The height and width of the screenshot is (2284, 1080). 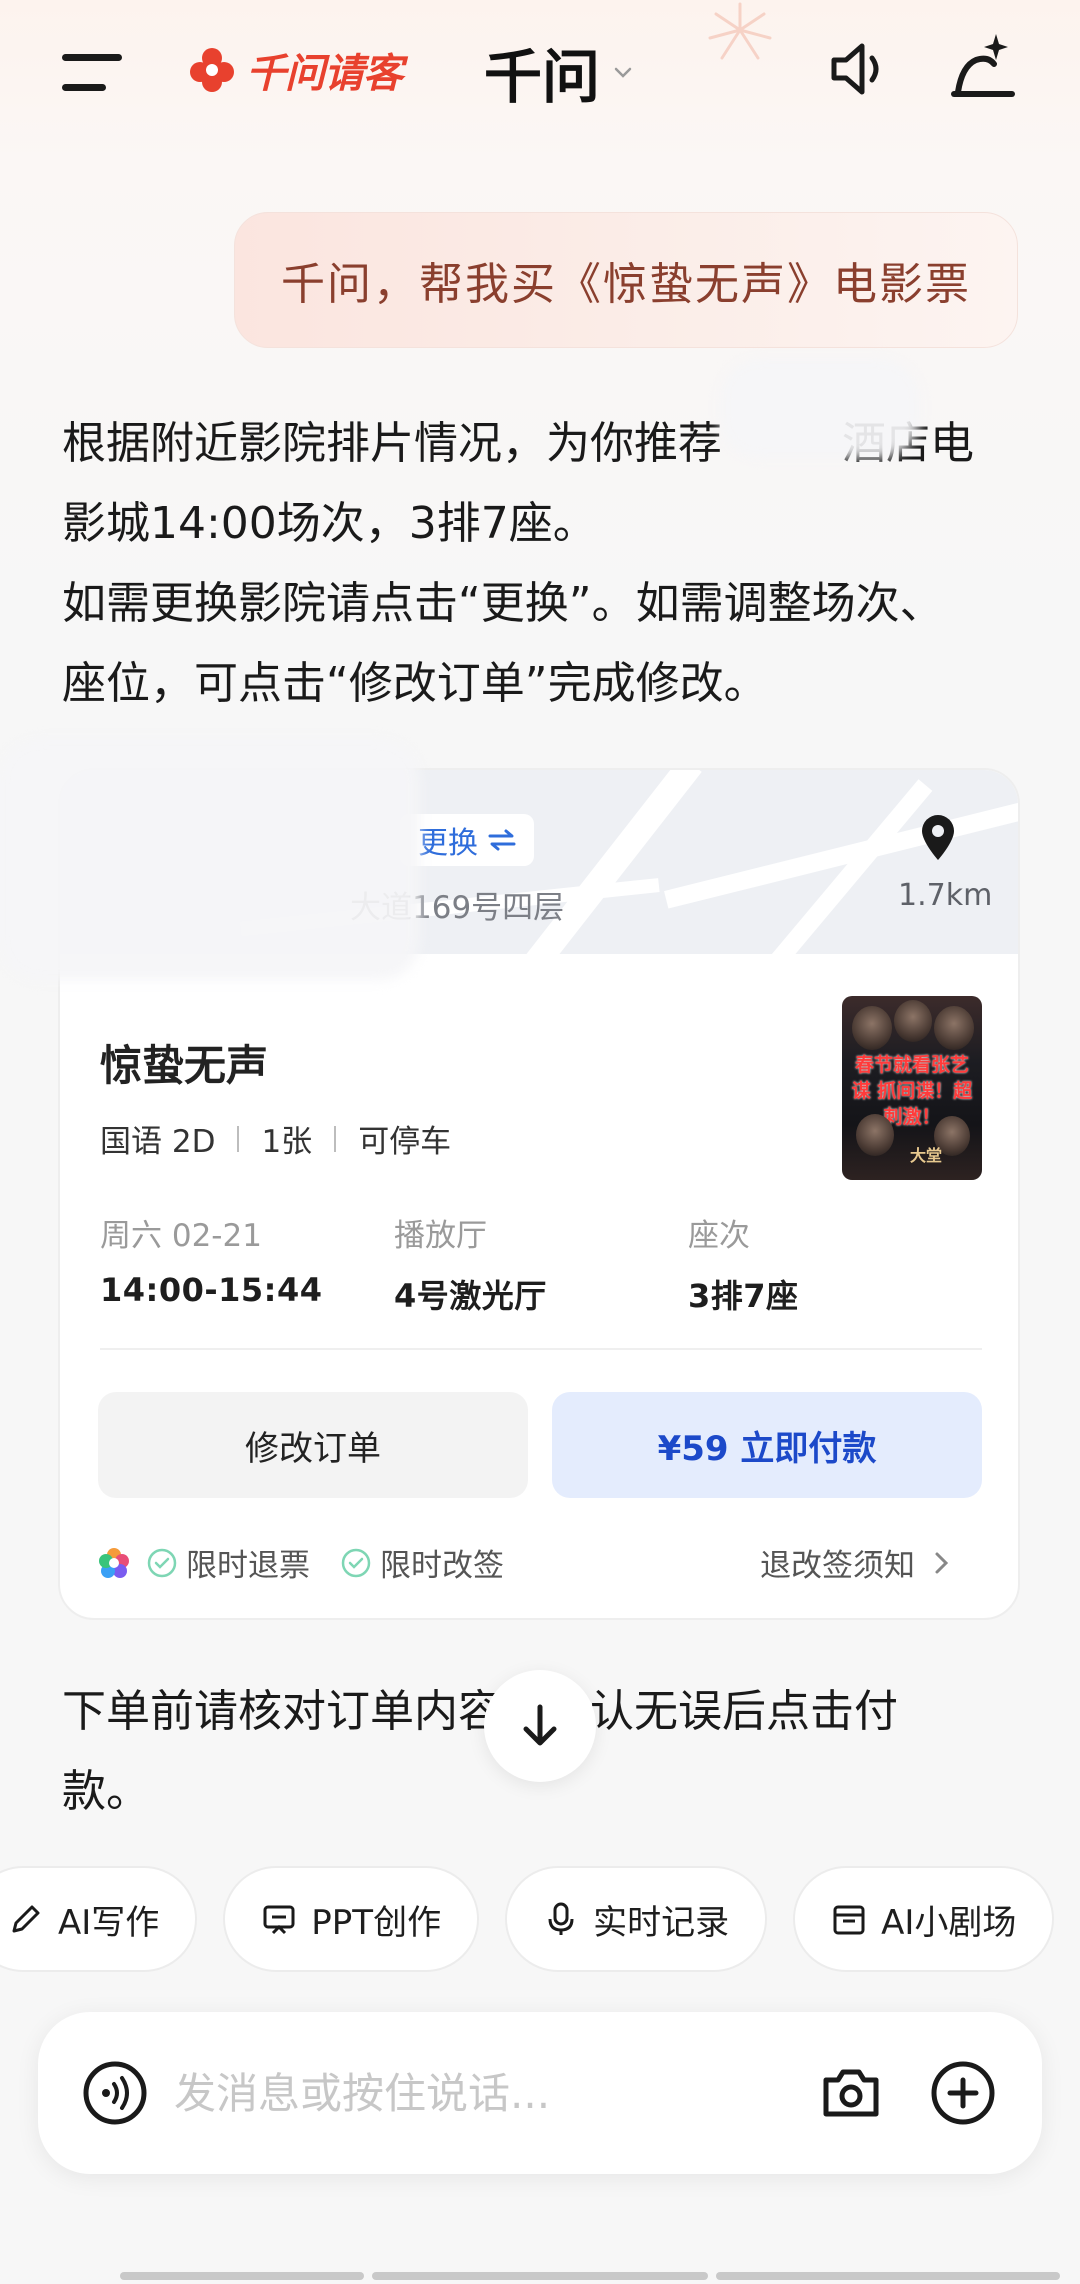 What do you see at coordinates (856, 1562) in the screenshot?
I see `refund-policy-link: 退改签须知` at bounding box center [856, 1562].